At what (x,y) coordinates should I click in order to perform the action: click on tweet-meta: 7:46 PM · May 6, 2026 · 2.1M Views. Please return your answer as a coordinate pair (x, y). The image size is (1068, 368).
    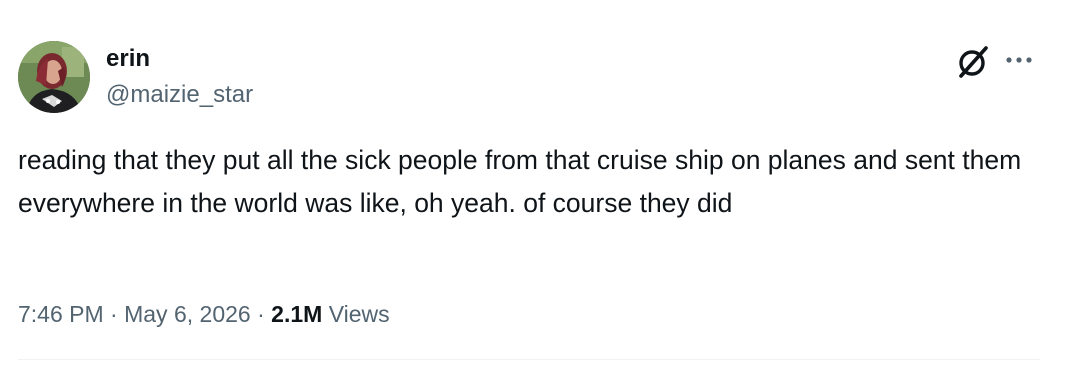
    Looking at the image, I should click on (204, 314).